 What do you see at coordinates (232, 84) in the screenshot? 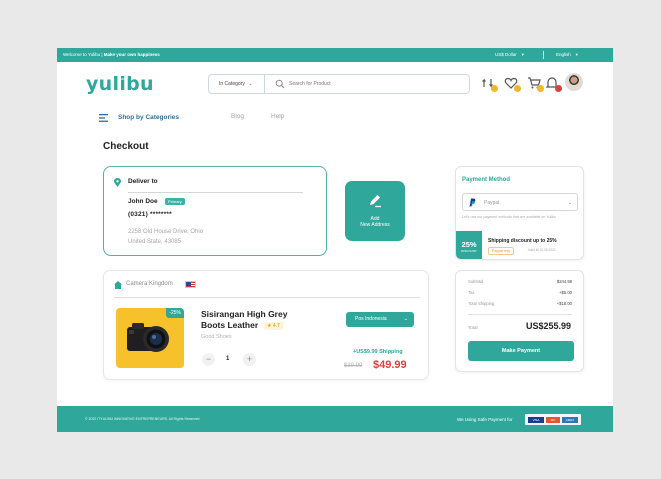
I see `category-select-label: In Category` at bounding box center [232, 84].